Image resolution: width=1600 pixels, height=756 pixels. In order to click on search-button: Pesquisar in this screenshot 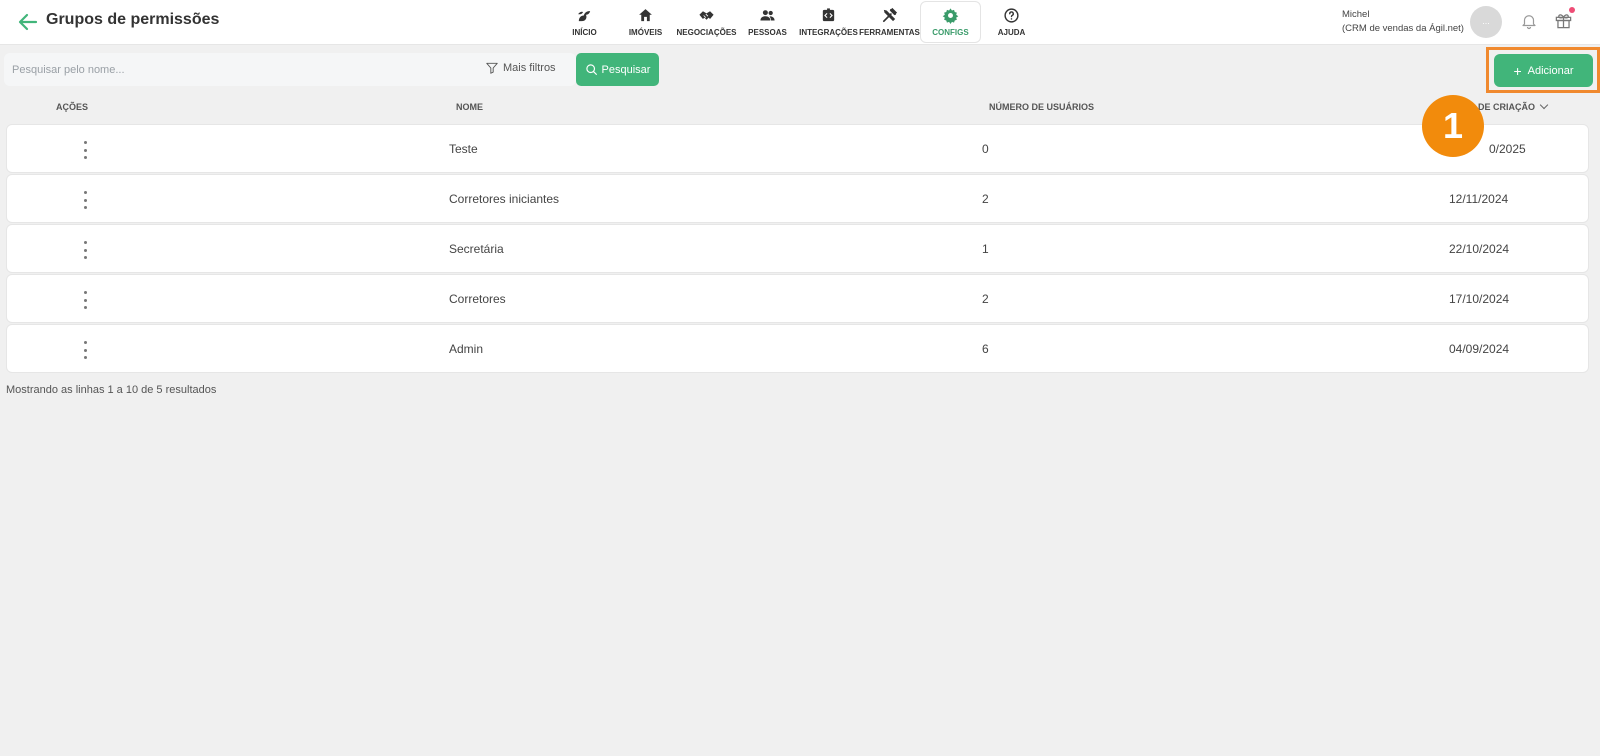, I will do `click(617, 69)`.